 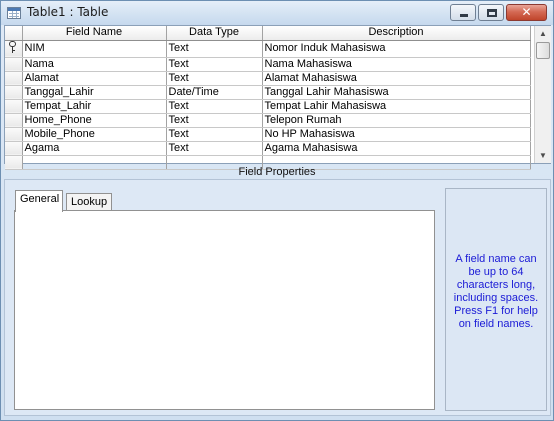 I want to click on field-name-cell: Nama, so click(x=94, y=64).